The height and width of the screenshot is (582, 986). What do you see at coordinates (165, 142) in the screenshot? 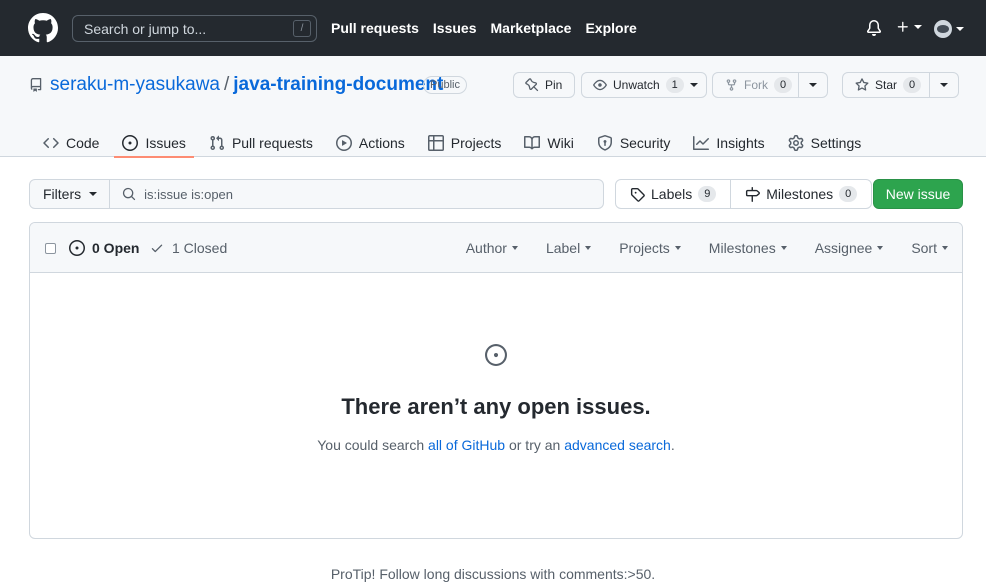
I see `tab-label: Issues` at bounding box center [165, 142].